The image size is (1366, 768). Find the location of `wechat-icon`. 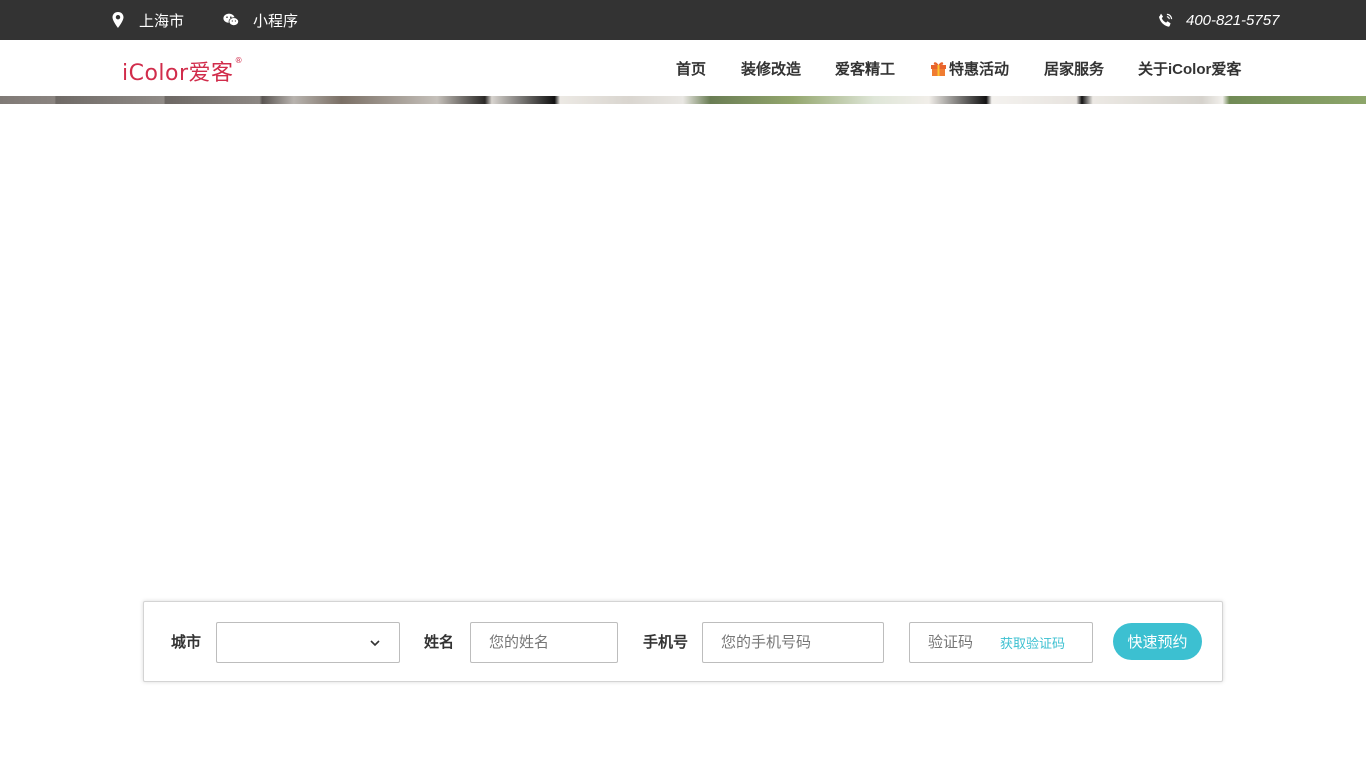

wechat-icon is located at coordinates (231, 19).